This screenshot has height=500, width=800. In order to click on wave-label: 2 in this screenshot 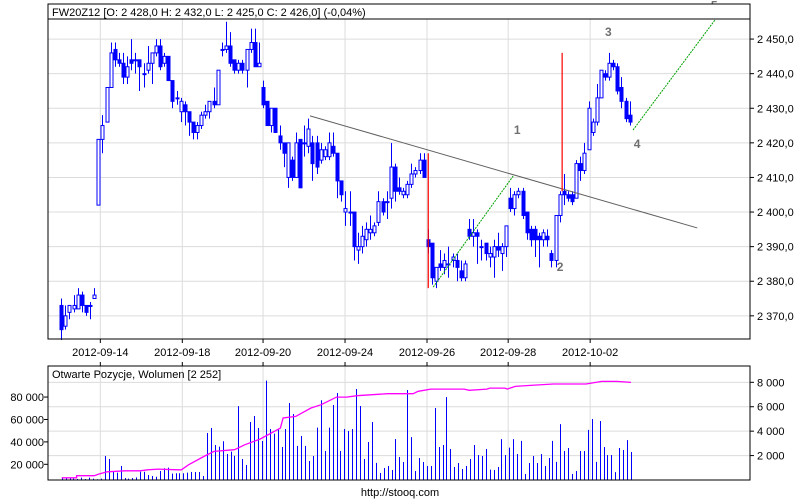, I will do `click(560, 267)`.